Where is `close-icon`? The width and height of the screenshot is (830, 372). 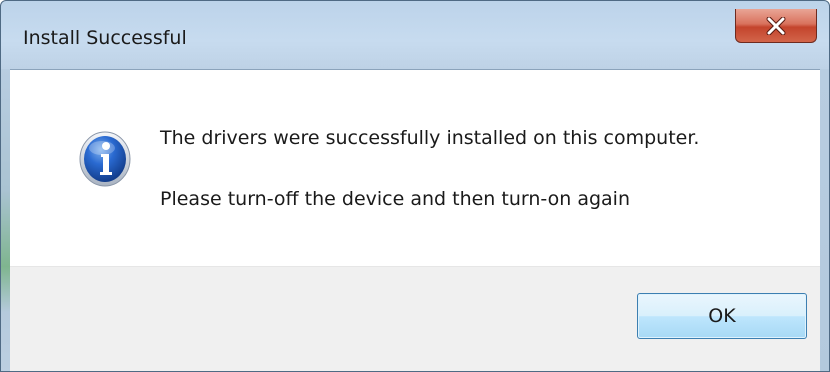
close-icon is located at coordinates (776, 25).